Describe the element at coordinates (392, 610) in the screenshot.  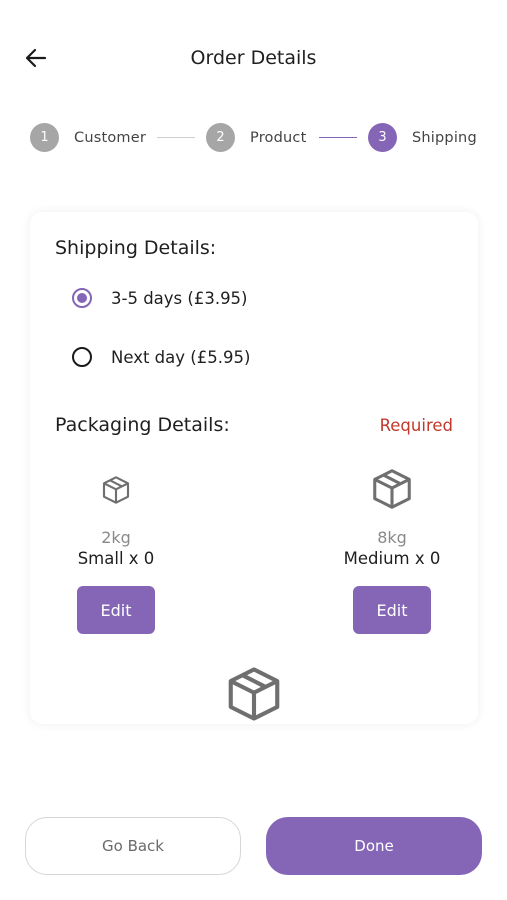
I see `edit-medium-button: Edit` at that location.